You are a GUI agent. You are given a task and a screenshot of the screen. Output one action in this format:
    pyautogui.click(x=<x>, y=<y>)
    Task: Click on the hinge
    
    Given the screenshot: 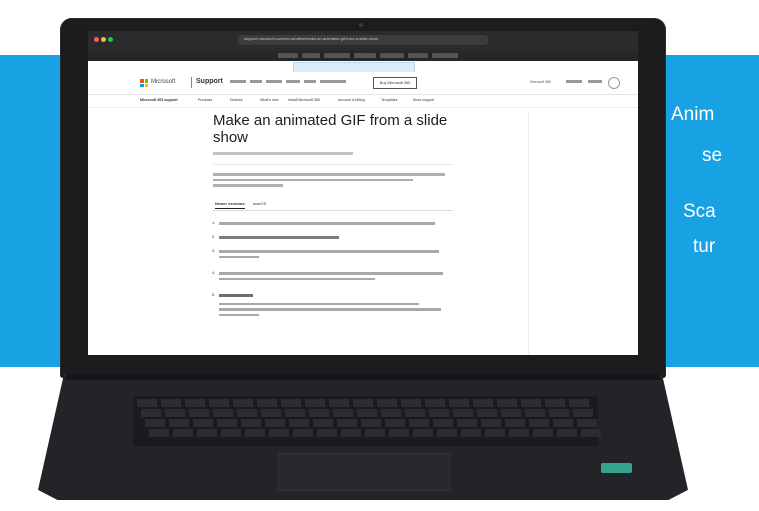 What is the action you would take?
    pyautogui.click(x=363, y=377)
    